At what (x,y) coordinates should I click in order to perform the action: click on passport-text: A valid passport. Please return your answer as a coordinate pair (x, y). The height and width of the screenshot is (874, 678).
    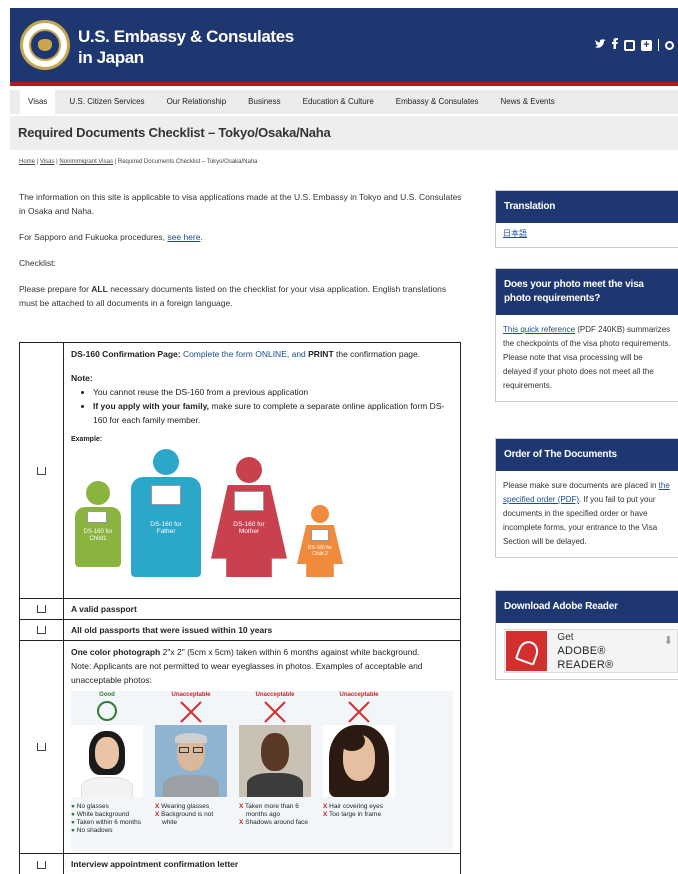
    Looking at the image, I should click on (104, 609).